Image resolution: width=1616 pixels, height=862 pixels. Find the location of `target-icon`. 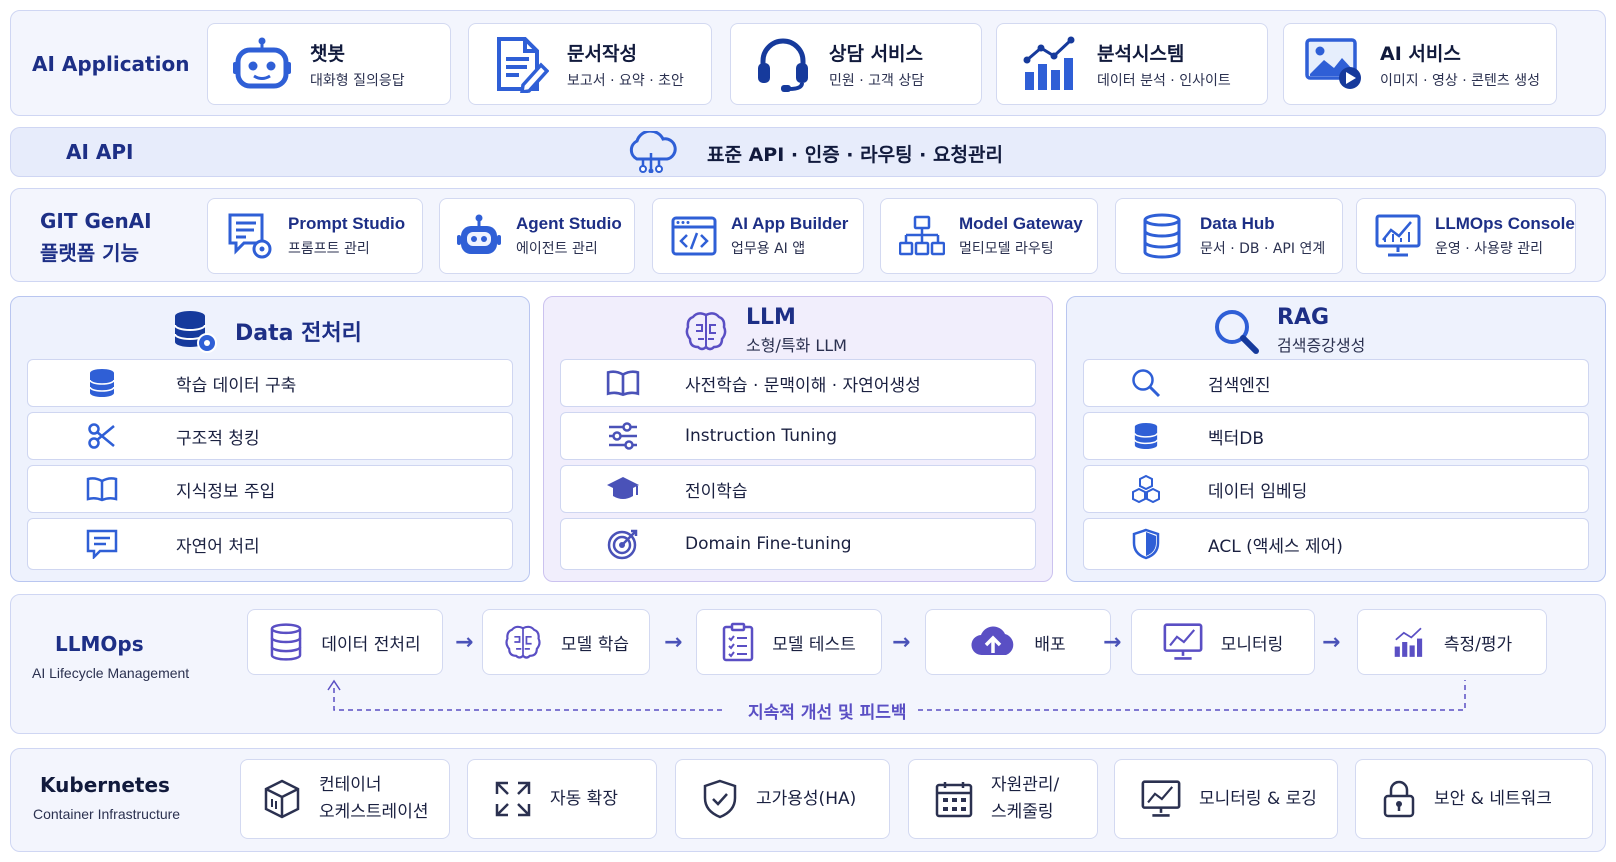

target-icon is located at coordinates (622, 544).